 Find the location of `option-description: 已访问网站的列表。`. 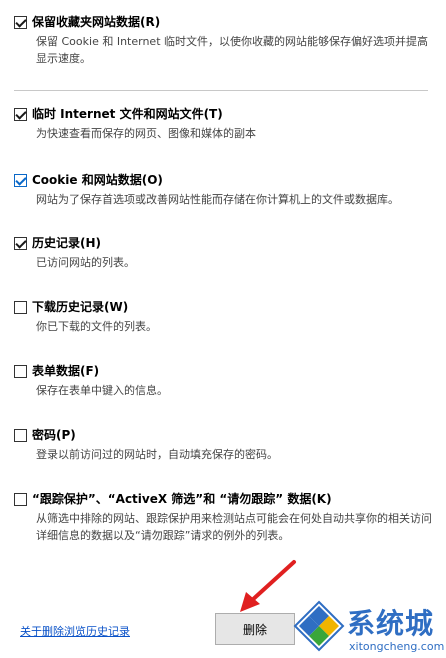

option-description: 已访问网站的列表。 is located at coordinates (85, 262).